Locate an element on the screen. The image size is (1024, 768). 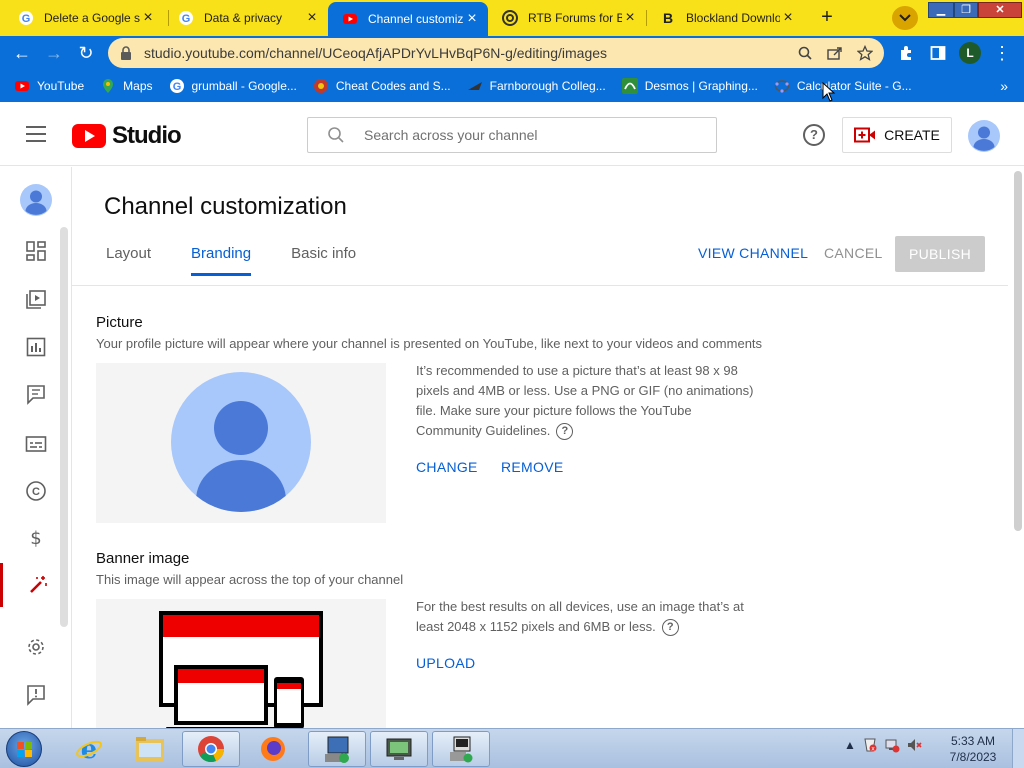
close-window-button: ✕ is located at coordinates (1000, 10).